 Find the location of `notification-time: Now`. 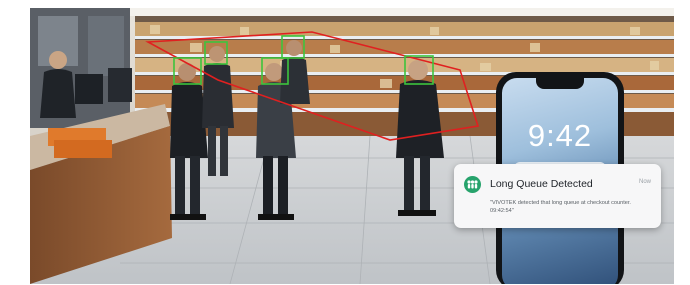

notification-time: Now is located at coordinates (644, 182).